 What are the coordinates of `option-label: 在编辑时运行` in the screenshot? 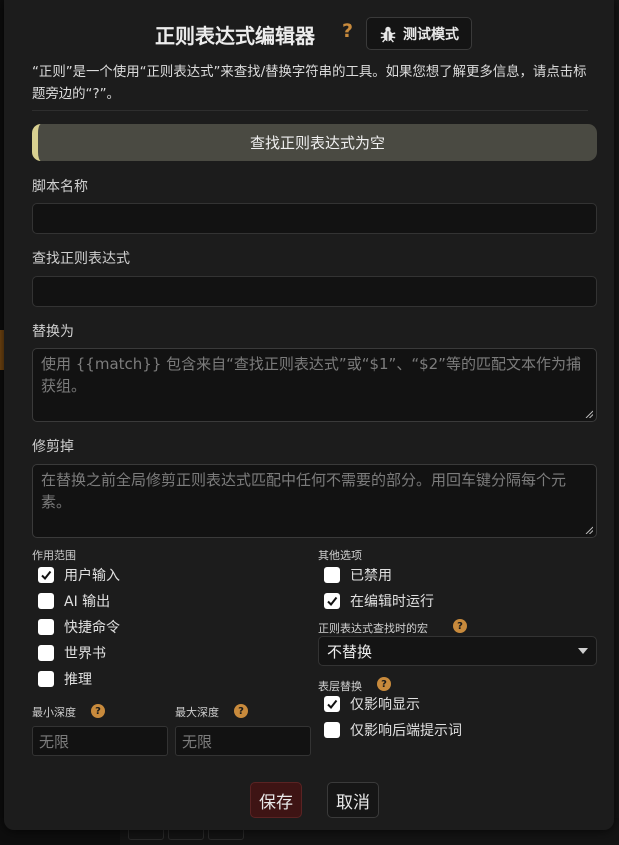 It's located at (392, 602).